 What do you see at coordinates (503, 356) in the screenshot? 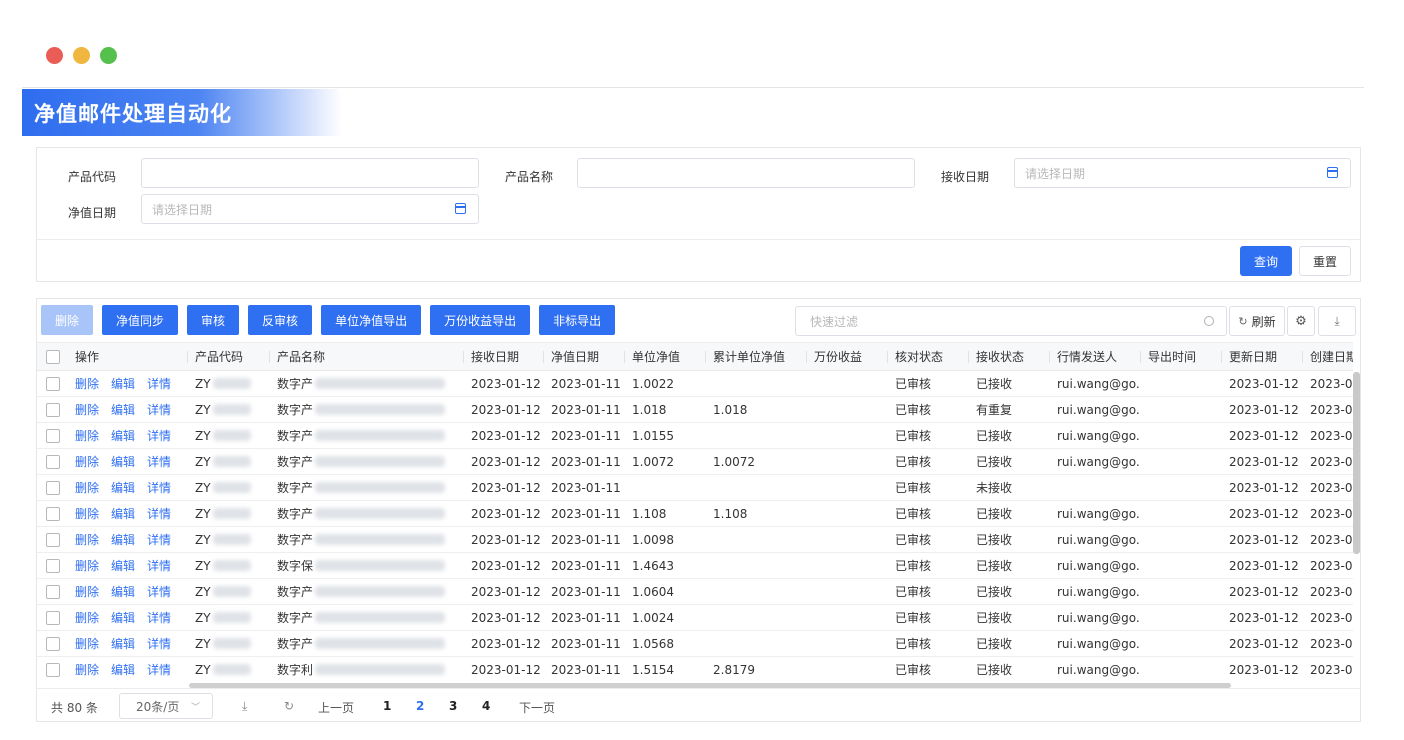
I see `column-header-receive-date: 接收日期` at bounding box center [503, 356].